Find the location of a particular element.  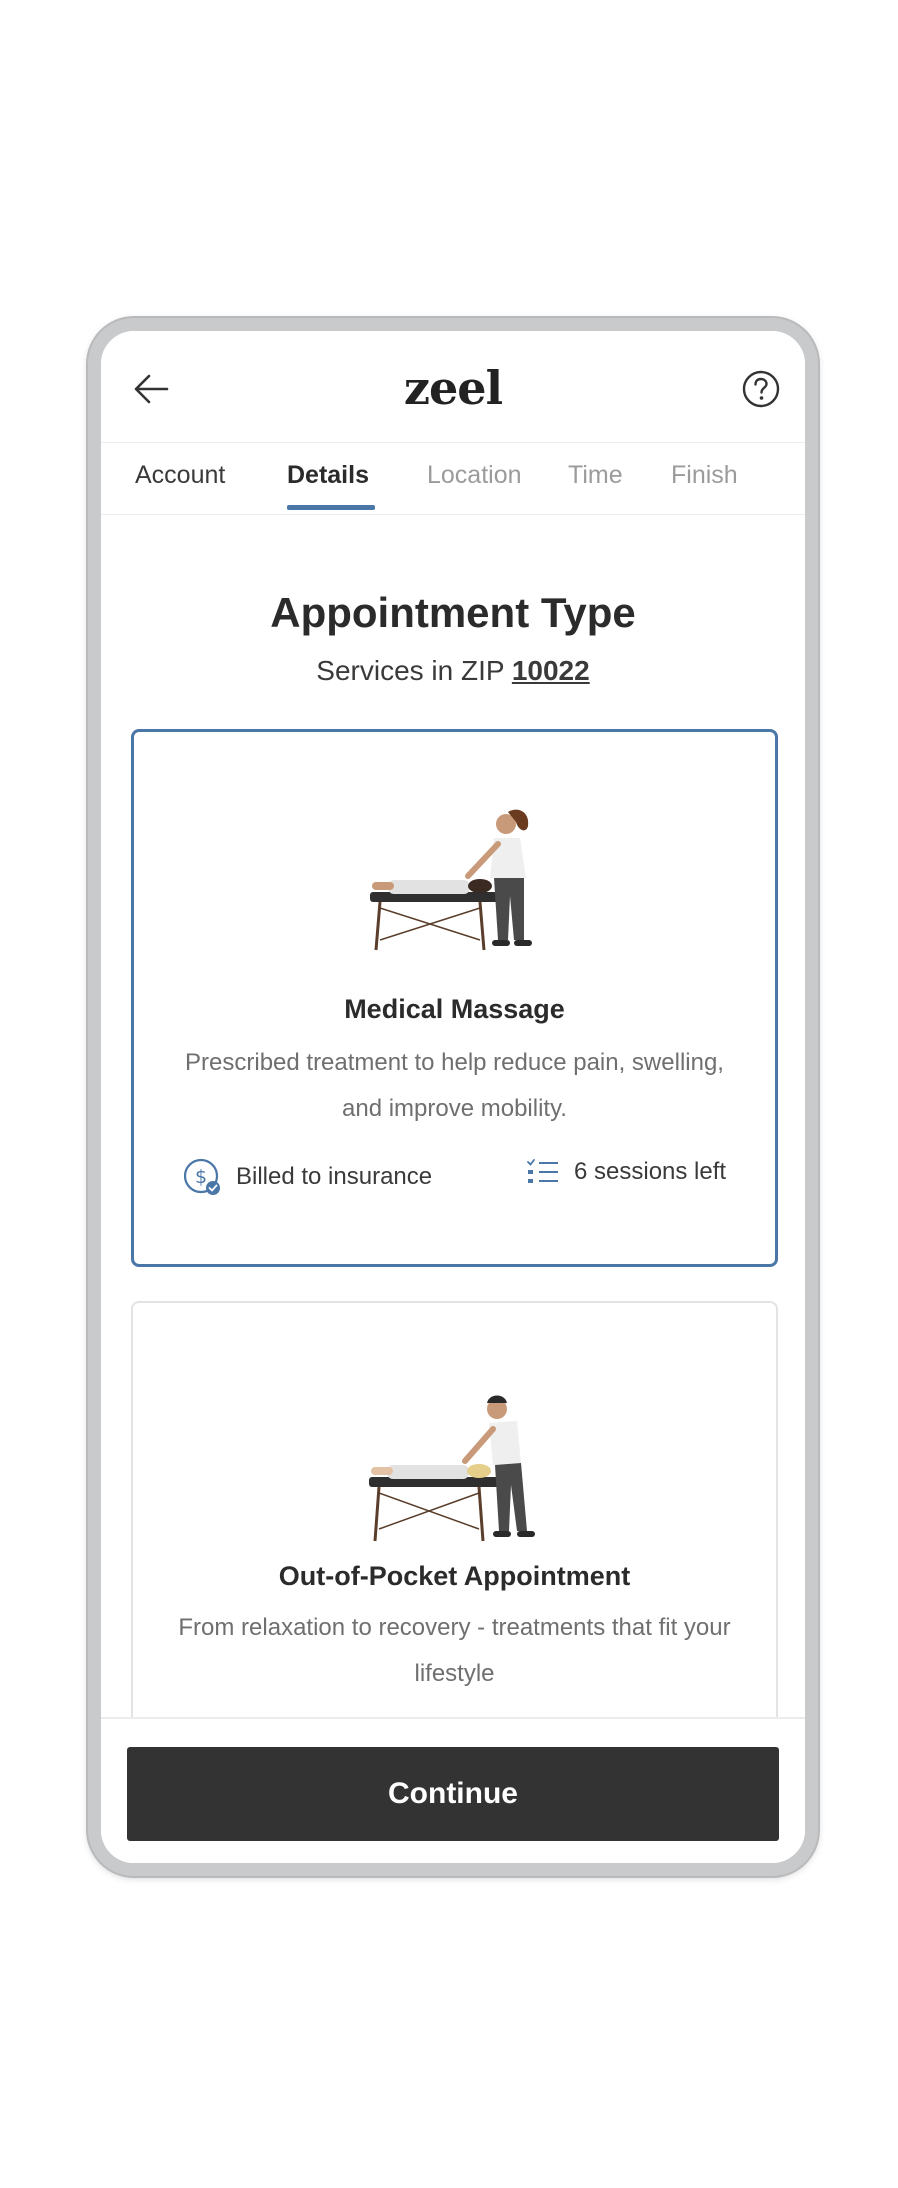

card-title: Medical Massage is located at coordinates (454, 1009).